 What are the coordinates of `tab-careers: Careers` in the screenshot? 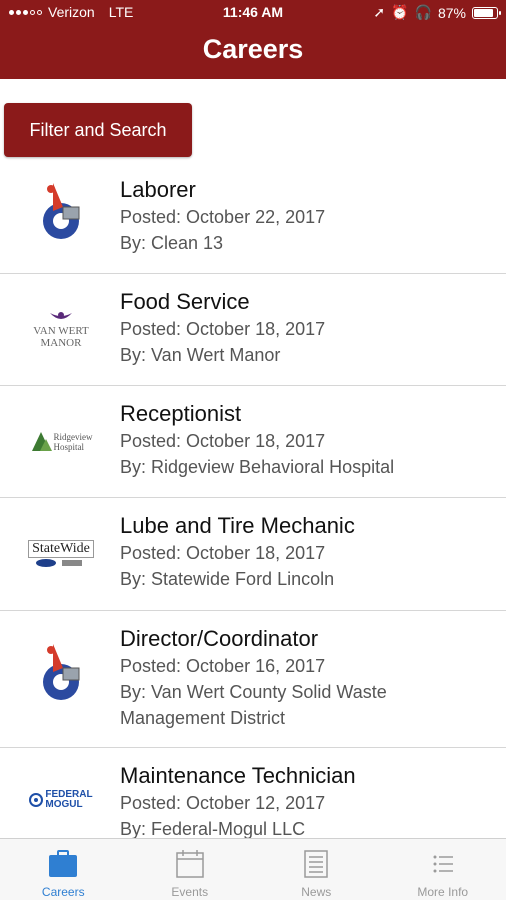 It's located at (63, 869).